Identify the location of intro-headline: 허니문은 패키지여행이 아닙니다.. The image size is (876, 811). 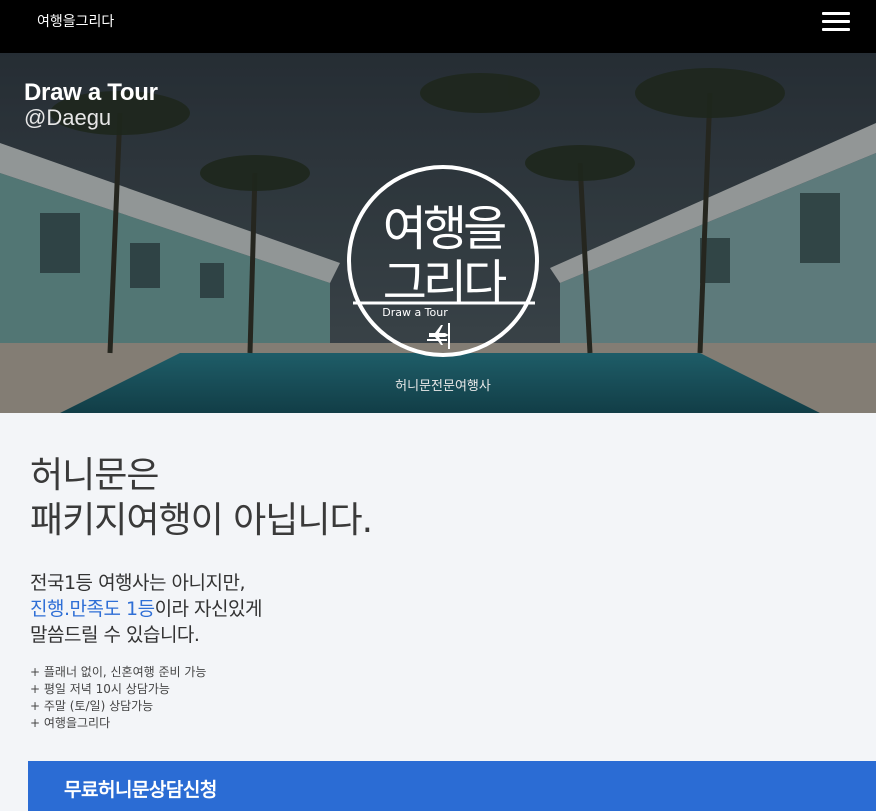
(201, 498).